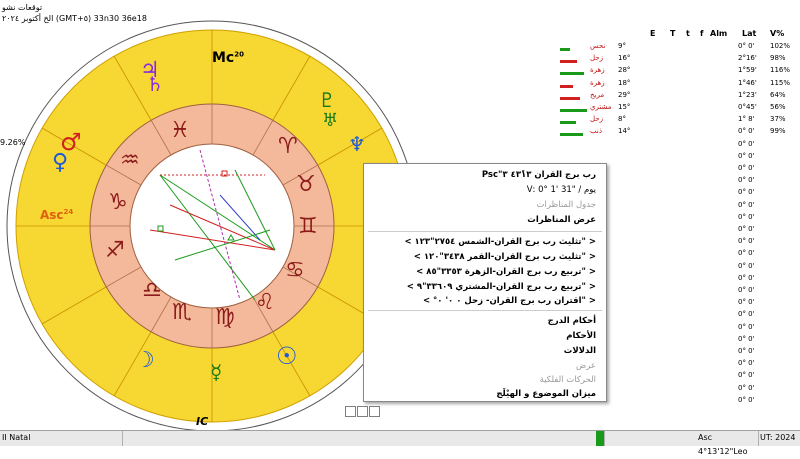  Describe the element at coordinates (778, 131) in the screenshot. I see `row-value: 99%` at that location.